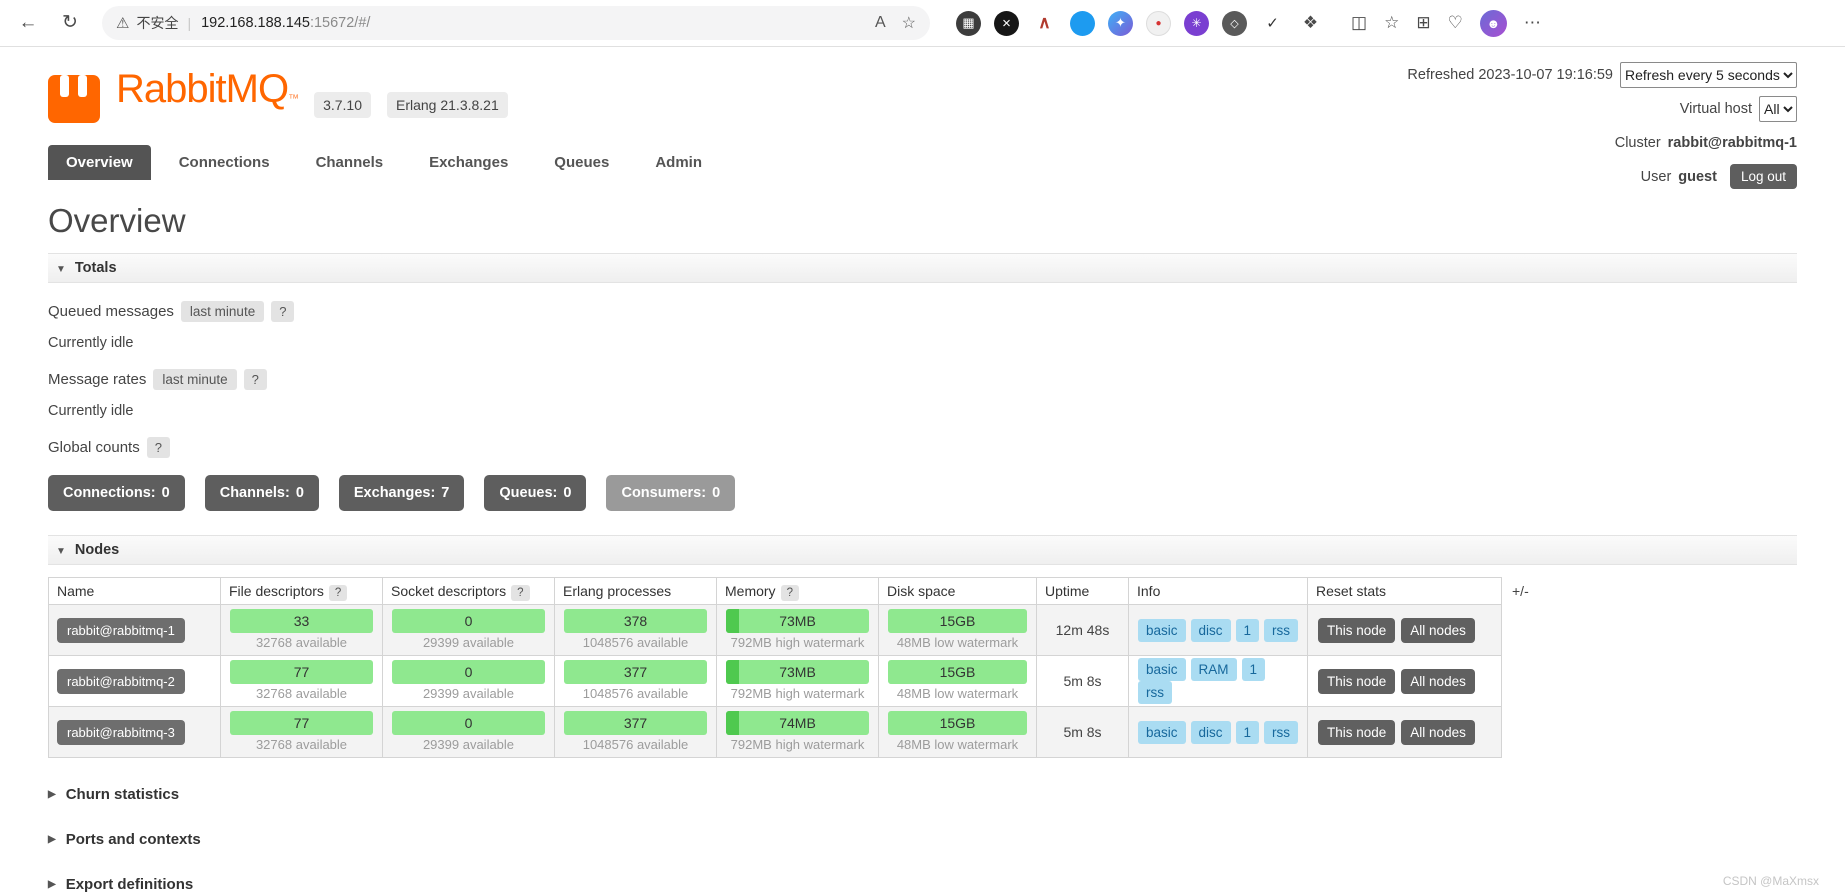 This screenshot has width=1845, height=895. What do you see at coordinates (261, 493) in the screenshot?
I see `channels-counter: Channels: 0` at bounding box center [261, 493].